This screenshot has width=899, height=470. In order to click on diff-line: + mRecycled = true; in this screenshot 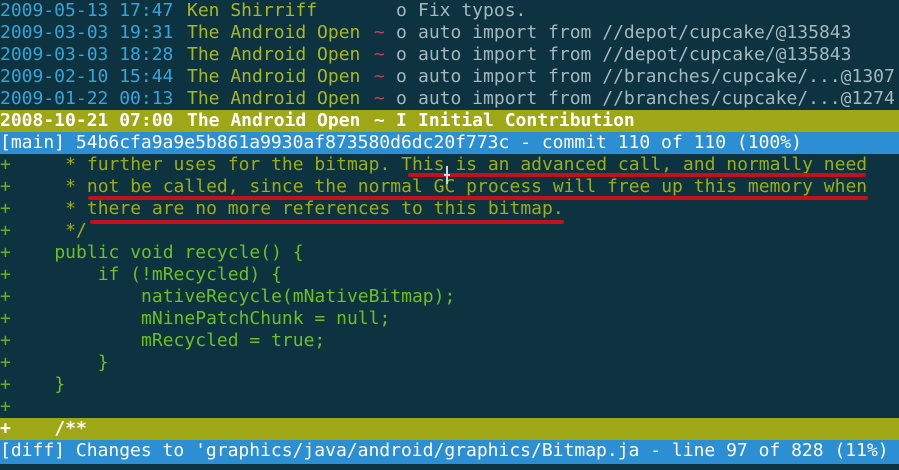, I will do `click(449, 341)`.